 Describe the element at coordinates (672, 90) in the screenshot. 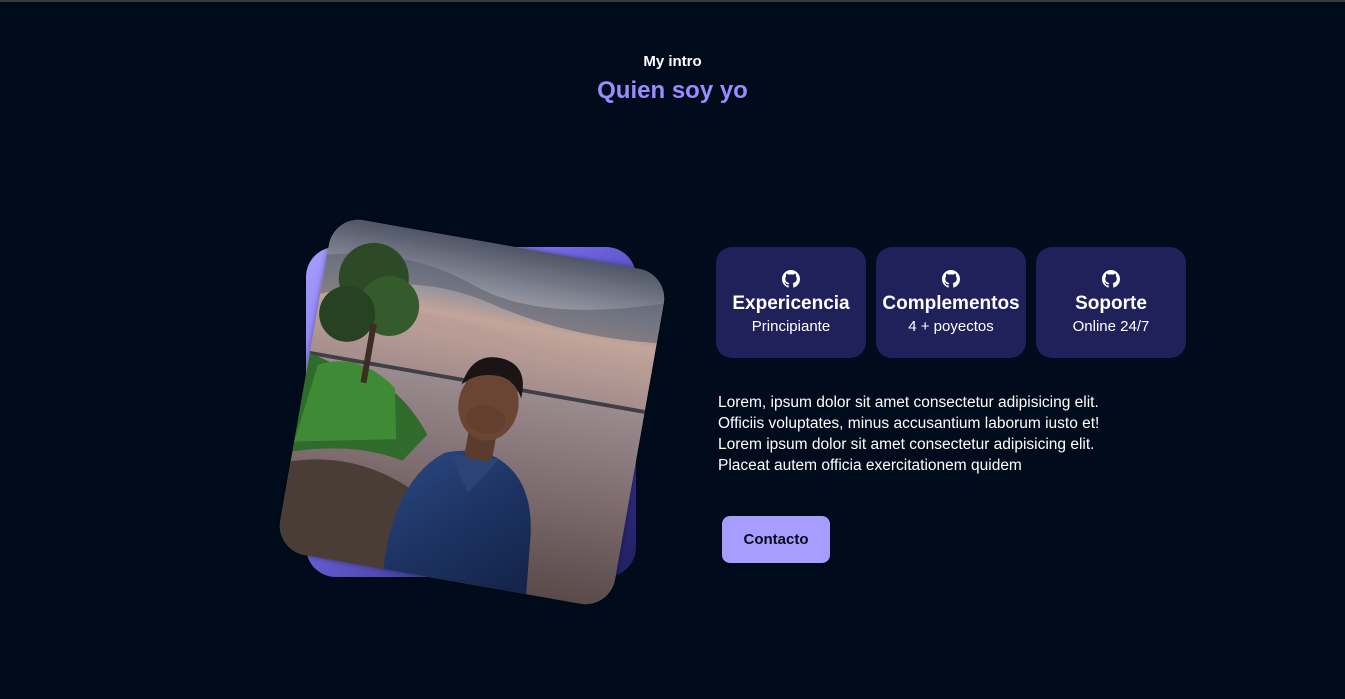

I see `section-title: Quien soy yo` at that location.